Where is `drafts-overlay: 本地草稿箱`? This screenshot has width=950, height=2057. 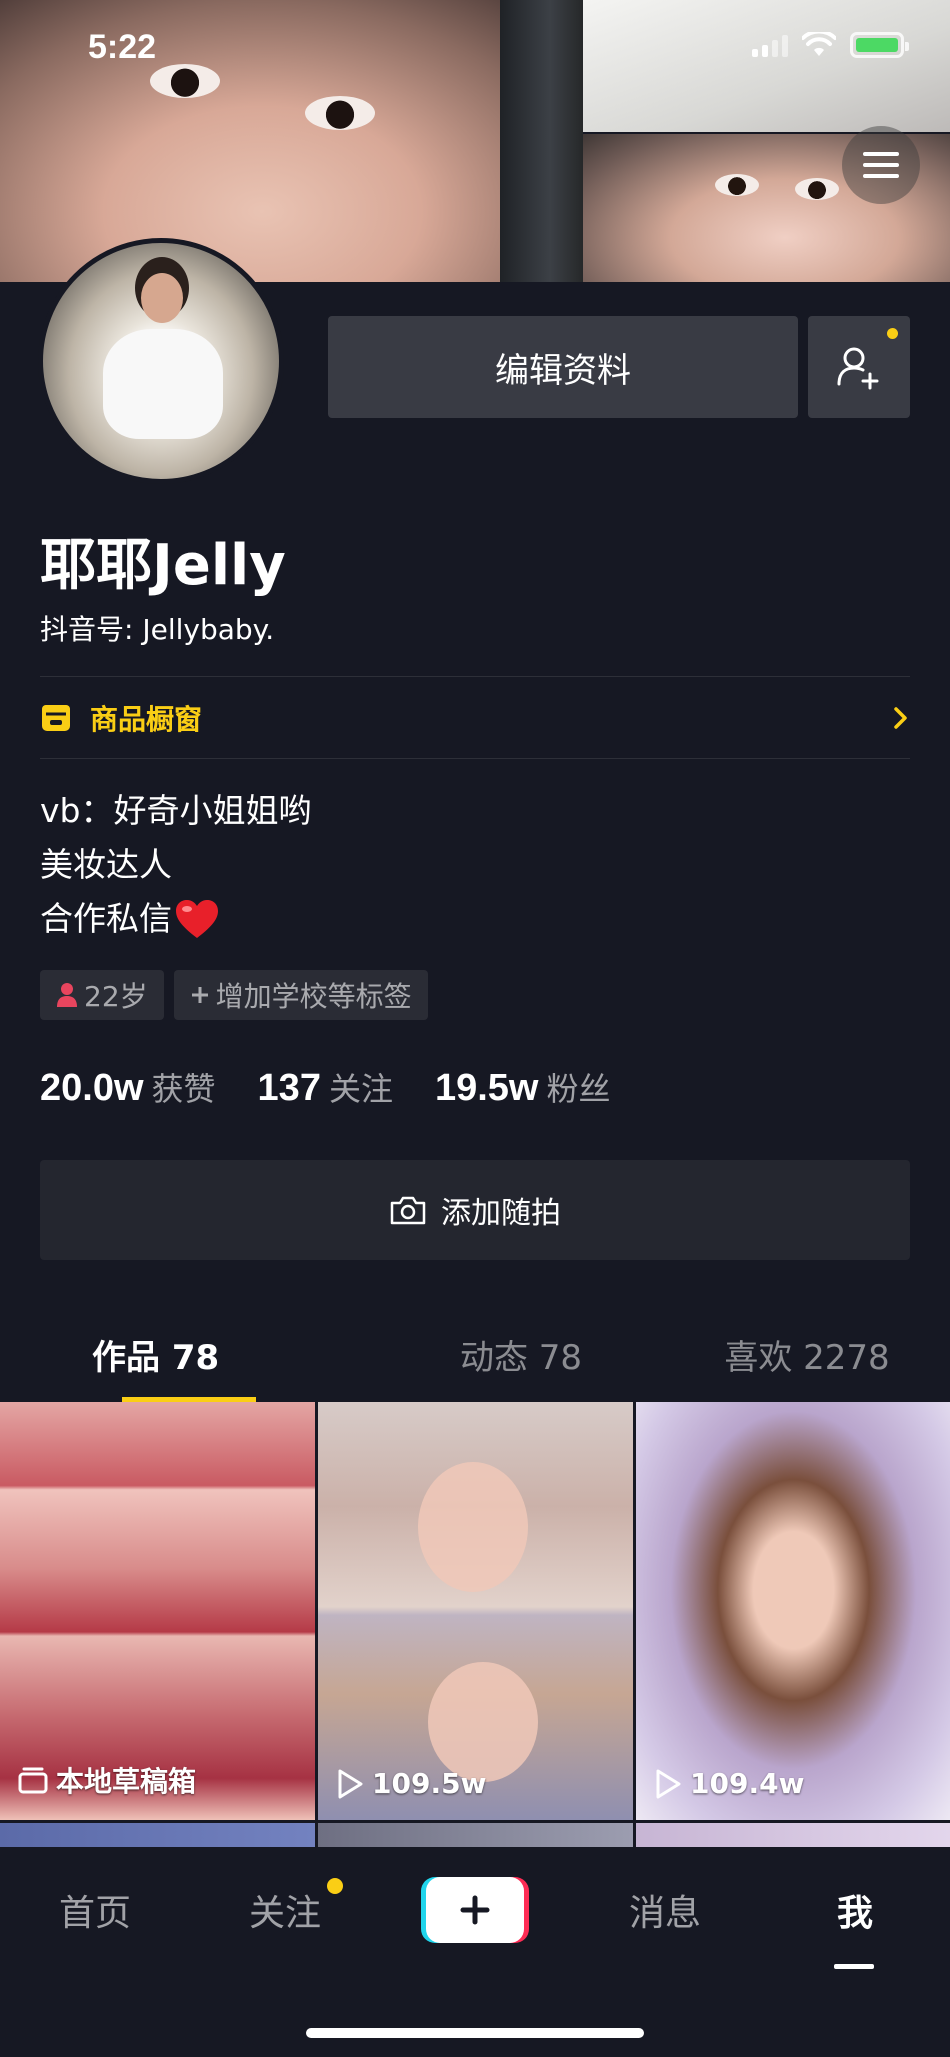 drafts-overlay: 本地草稿箱 is located at coordinates (107, 1780).